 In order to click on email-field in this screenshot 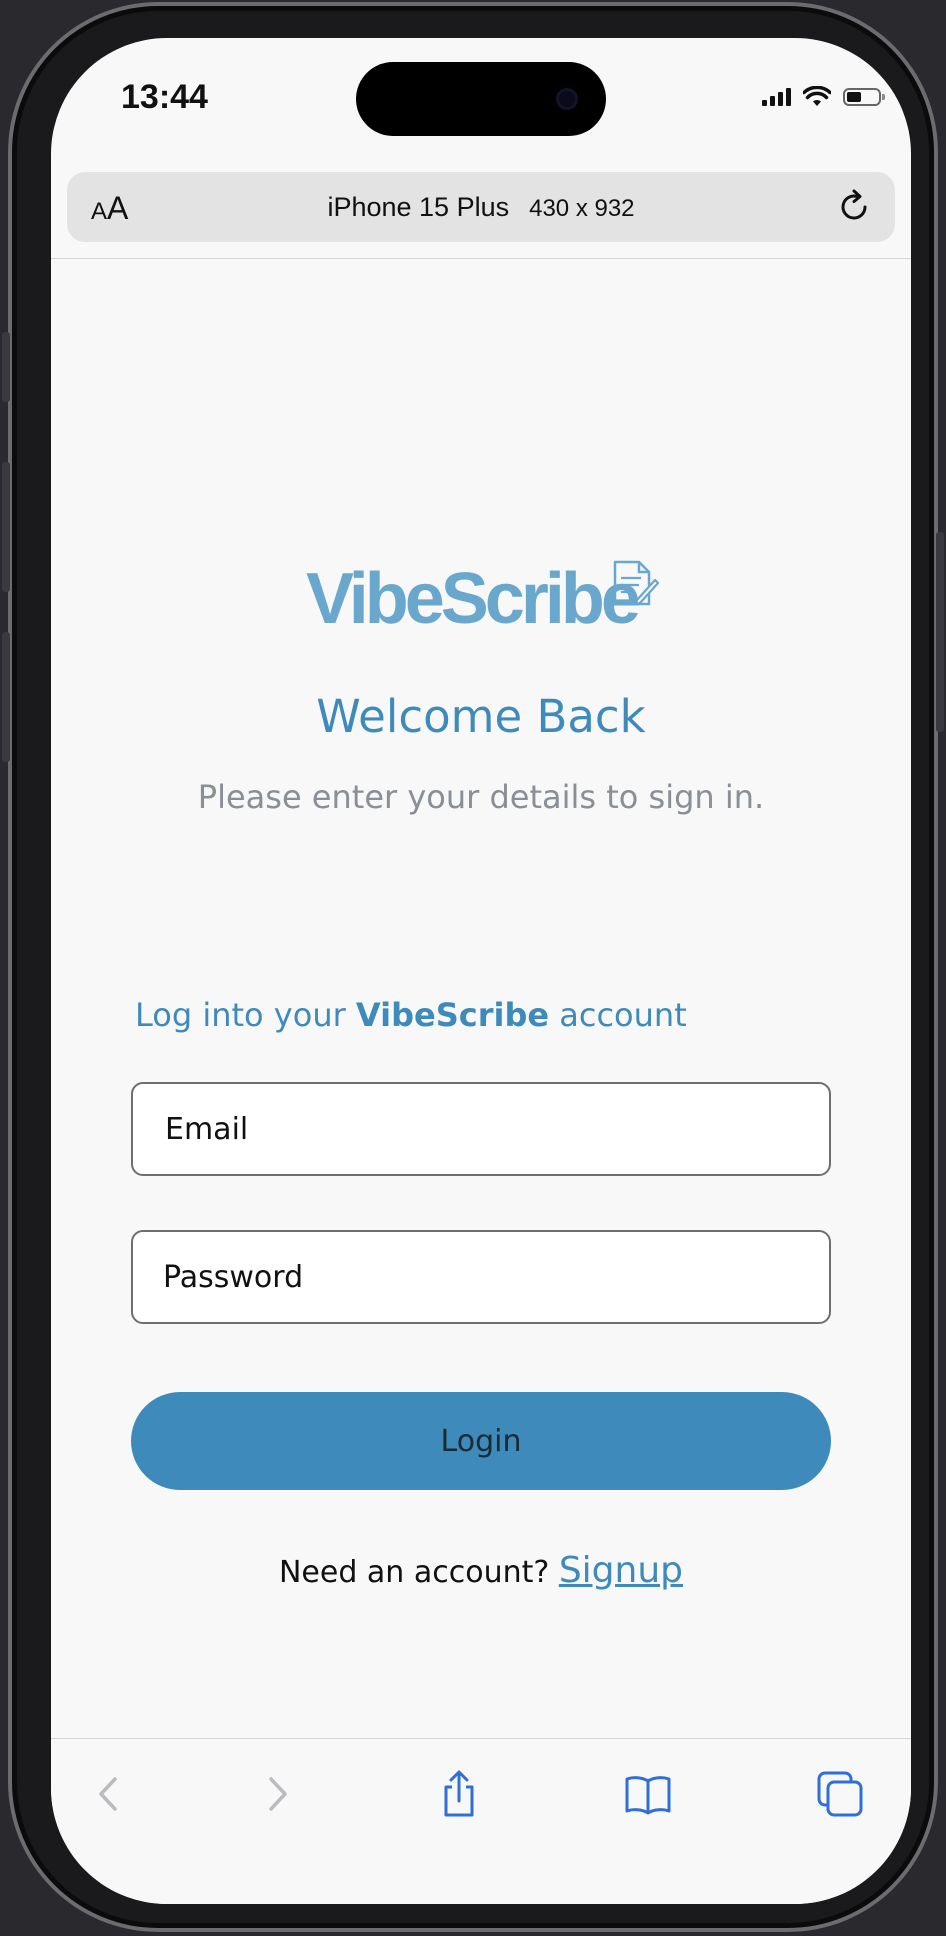, I will do `click(481, 1129)`.